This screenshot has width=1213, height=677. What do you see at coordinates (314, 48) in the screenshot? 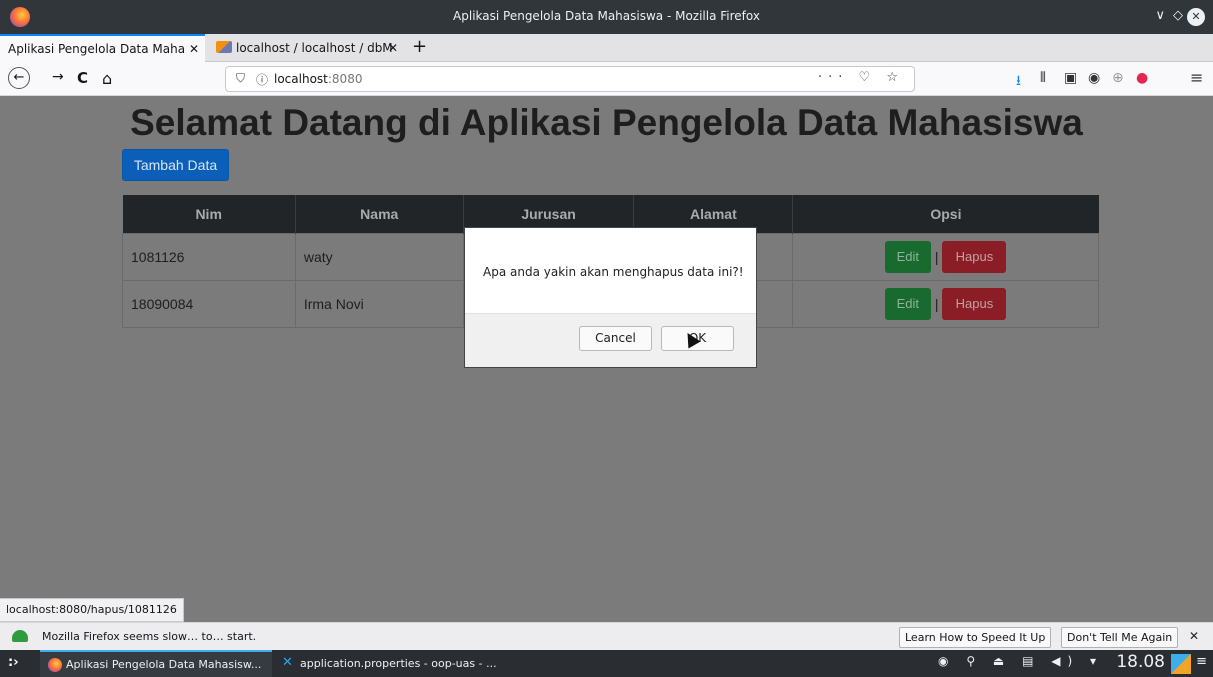
I see `tab-label: localhost / localhost / dbM` at bounding box center [314, 48].